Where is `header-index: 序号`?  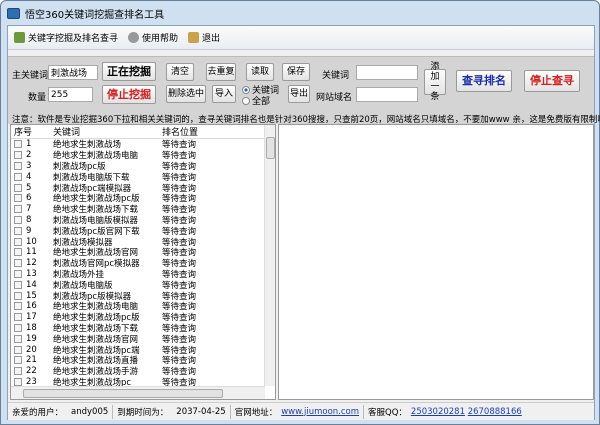 header-index: 序号 is located at coordinates (31, 131).